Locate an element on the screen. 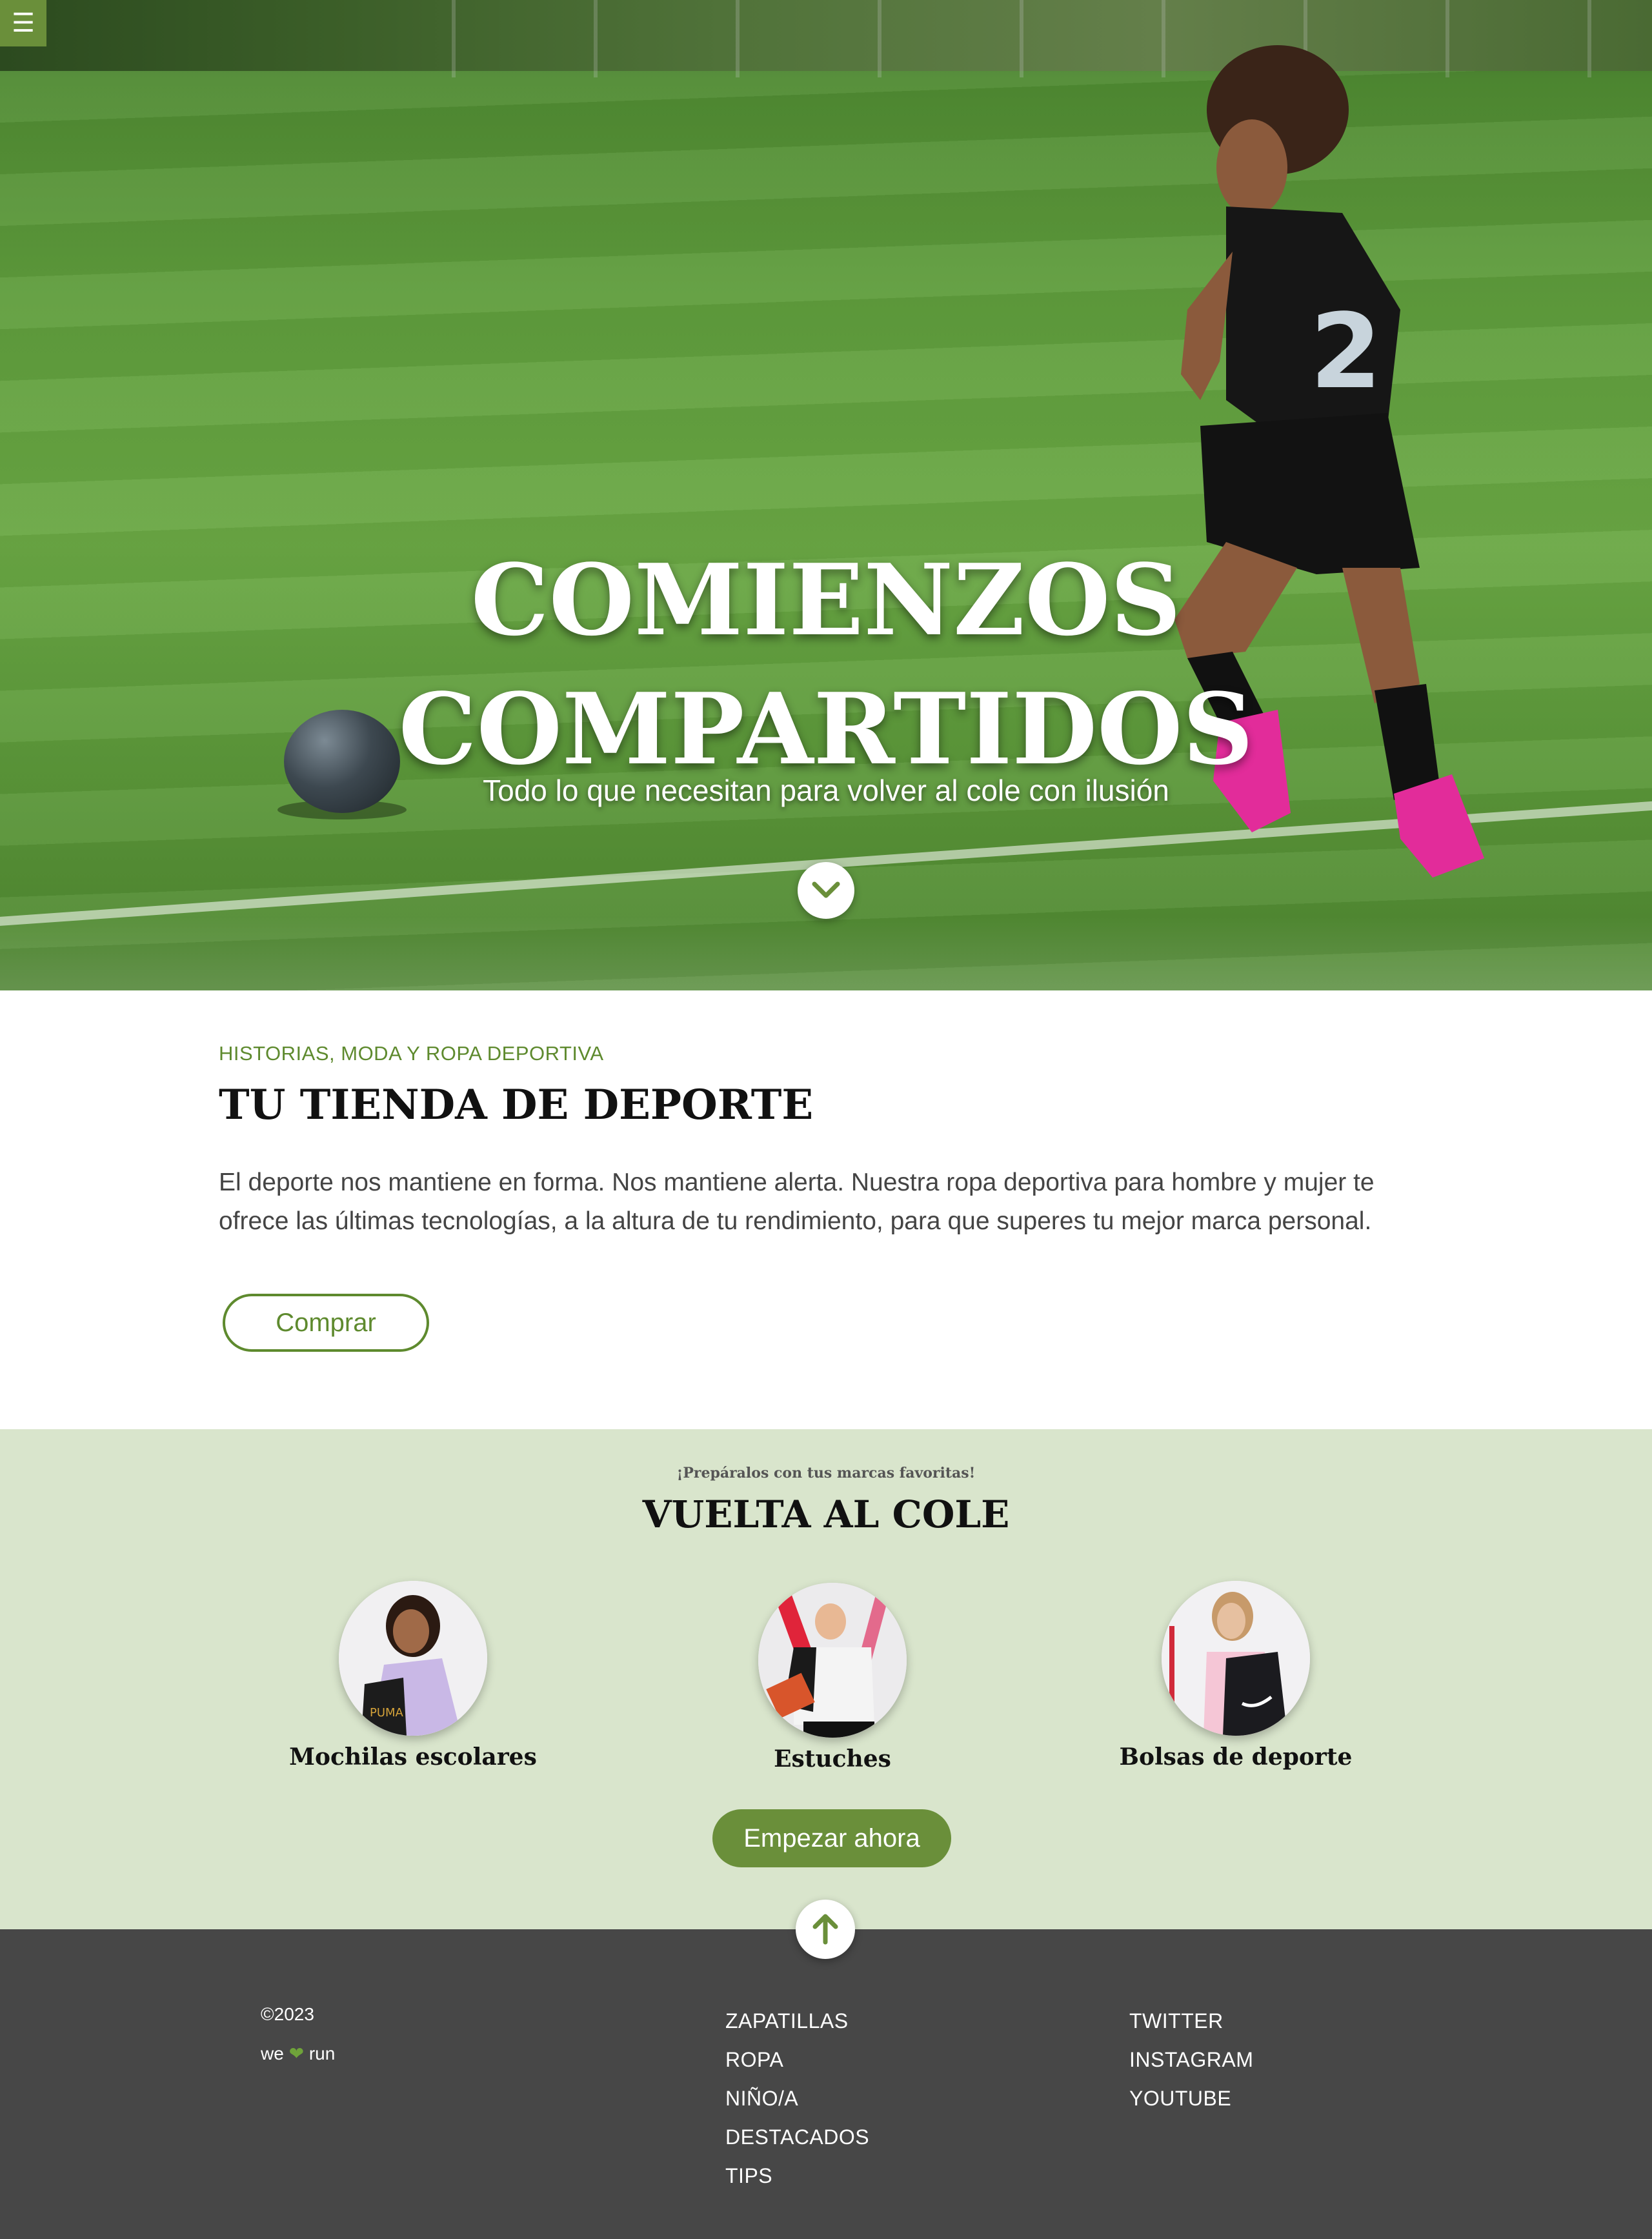  intro-eyebrow: HISTORIAS, MODA Y ROPA DEPORTIVA is located at coordinates (411, 1053).